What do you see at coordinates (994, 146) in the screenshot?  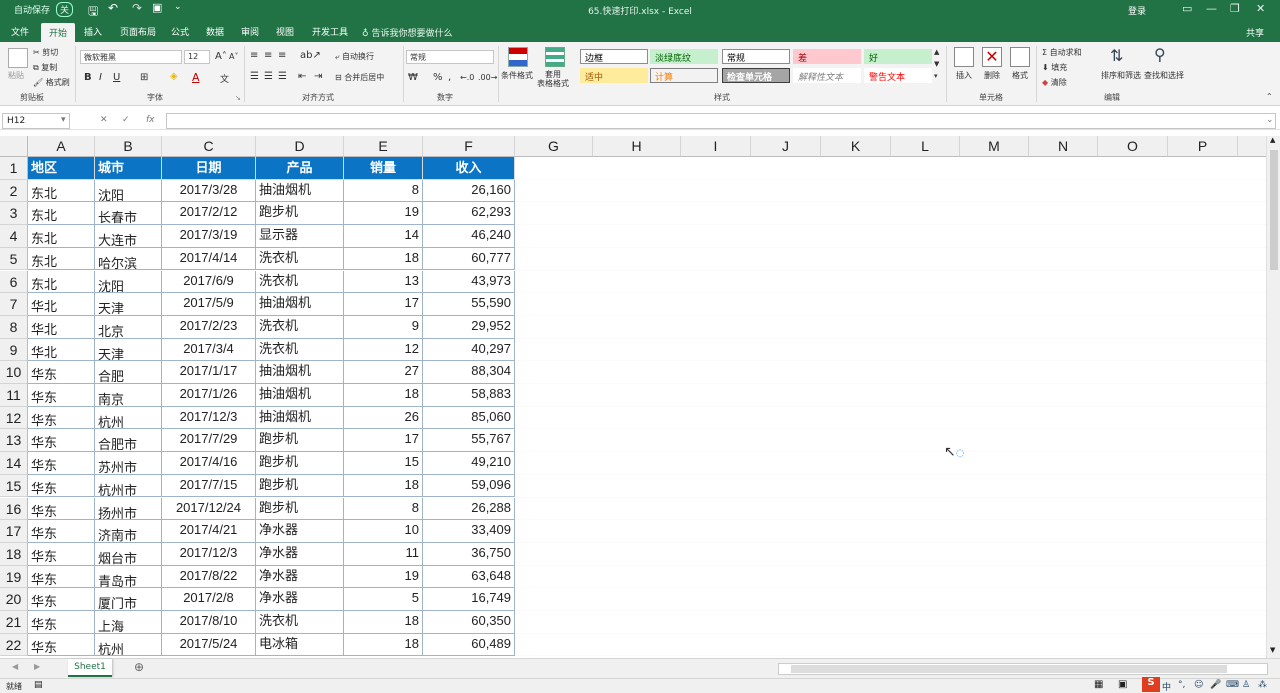 I see `column-header: M` at bounding box center [994, 146].